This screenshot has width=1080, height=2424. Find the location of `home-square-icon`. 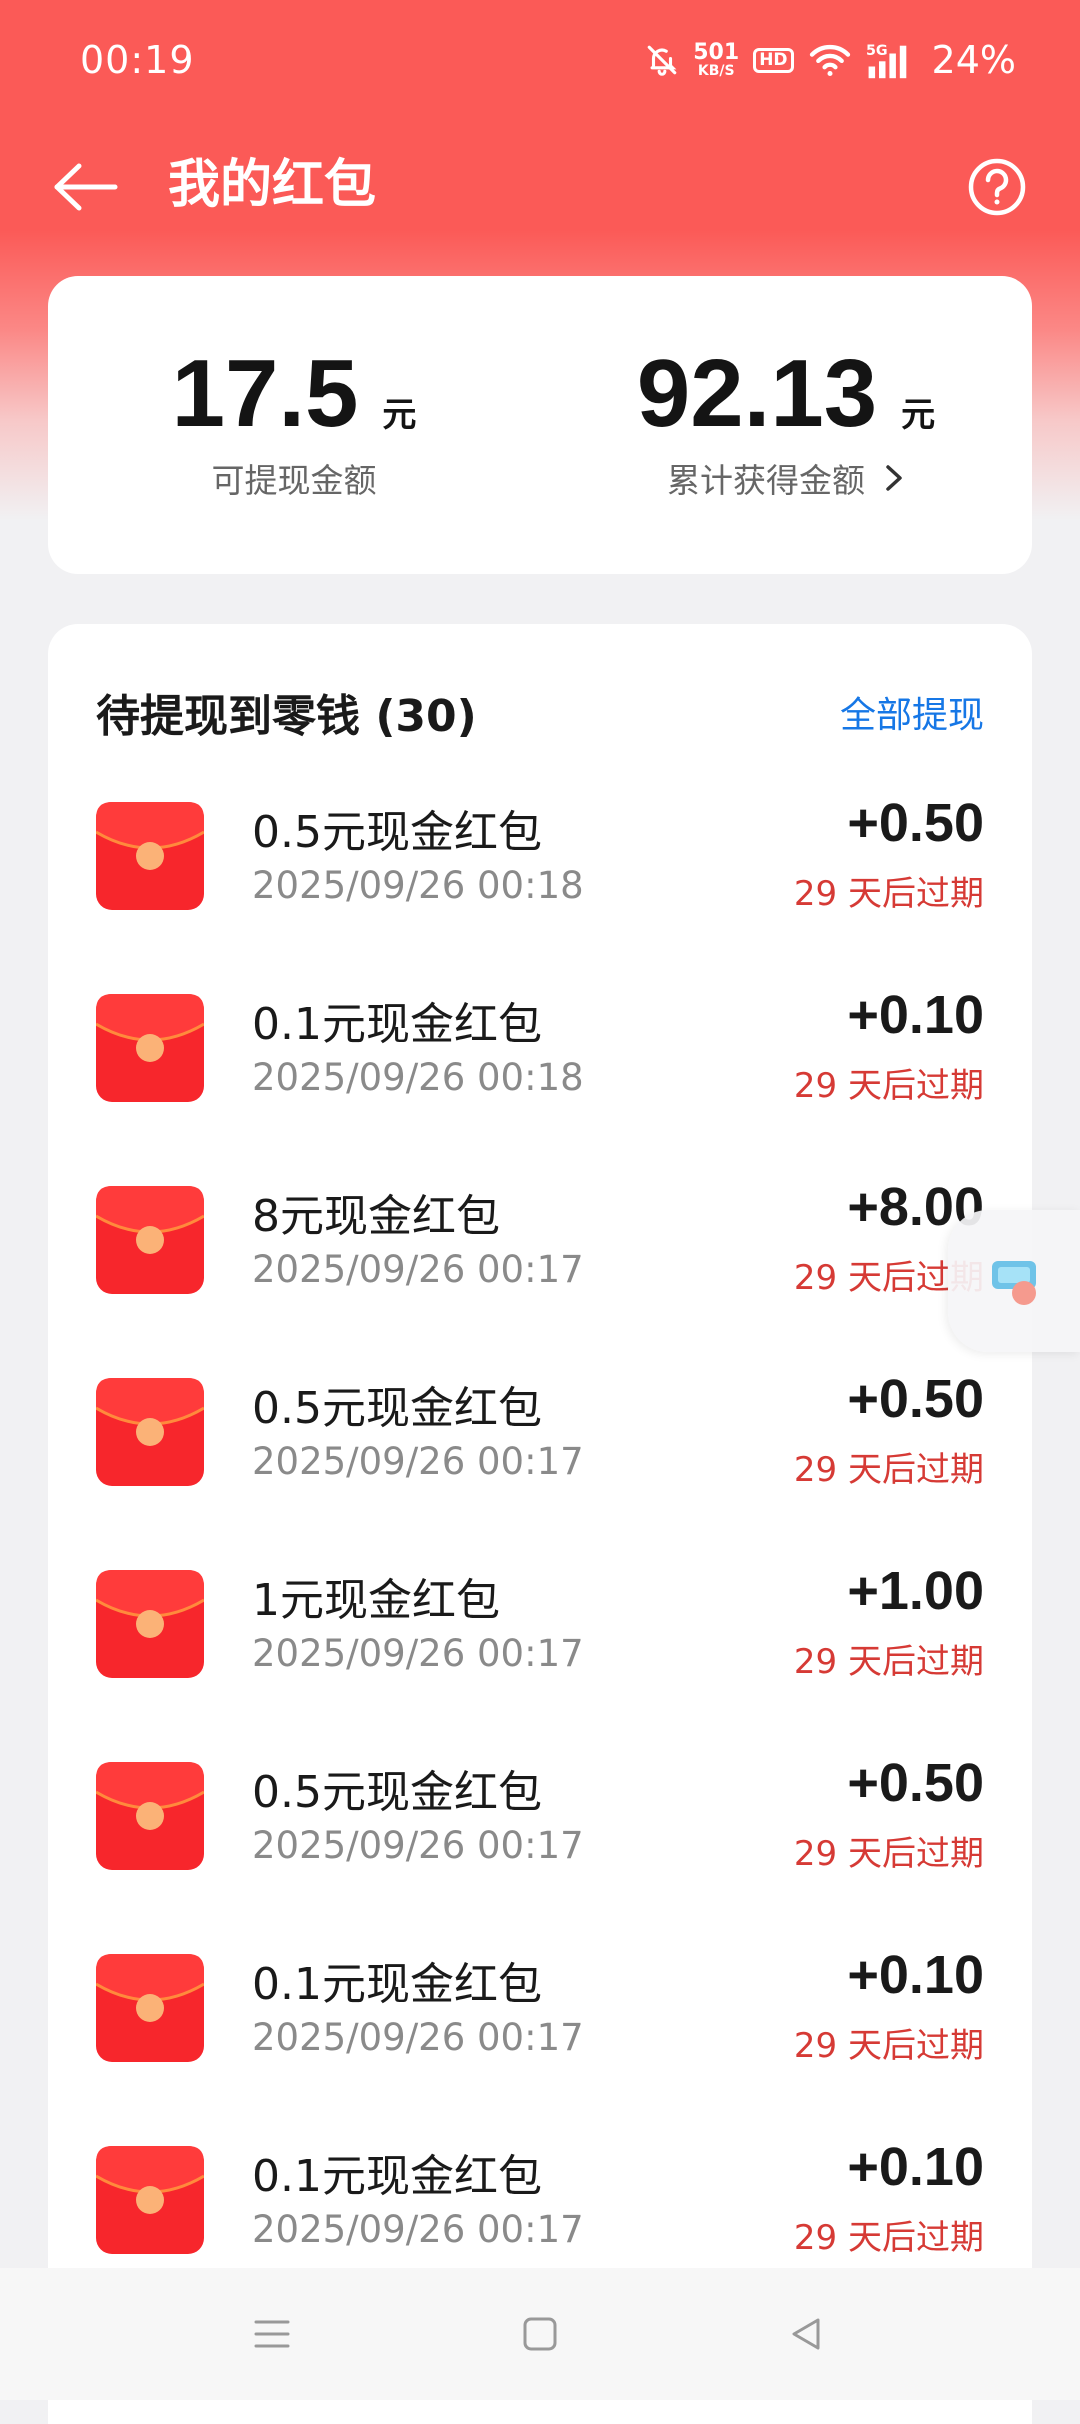

home-square-icon is located at coordinates (540, 2334).